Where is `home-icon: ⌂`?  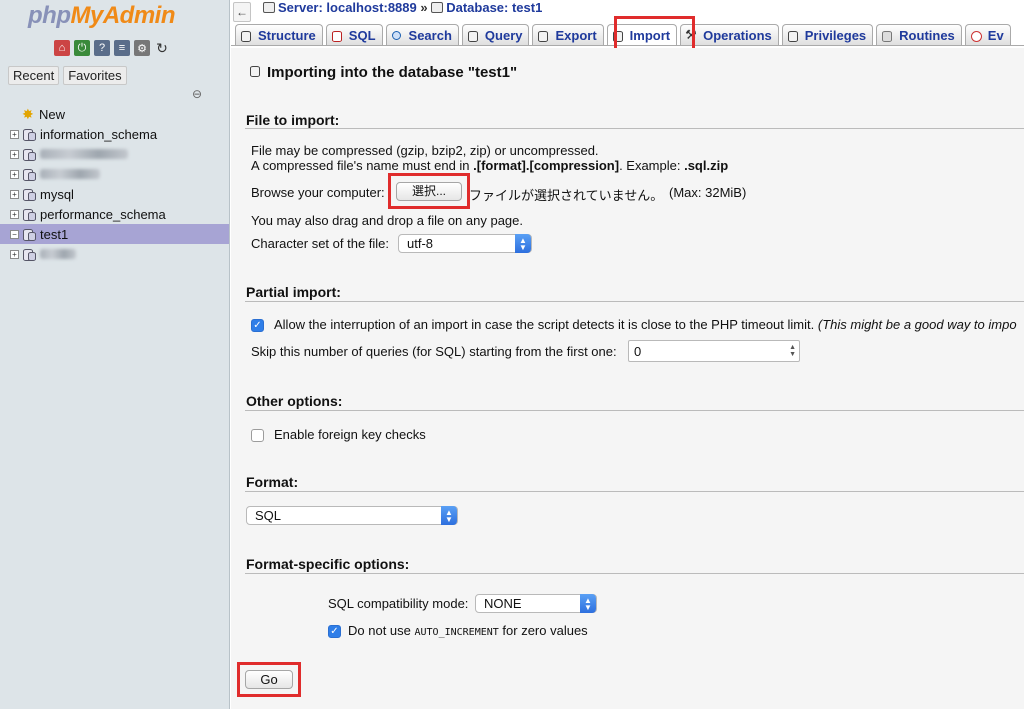
home-icon: ⌂ is located at coordinates (62, 48).